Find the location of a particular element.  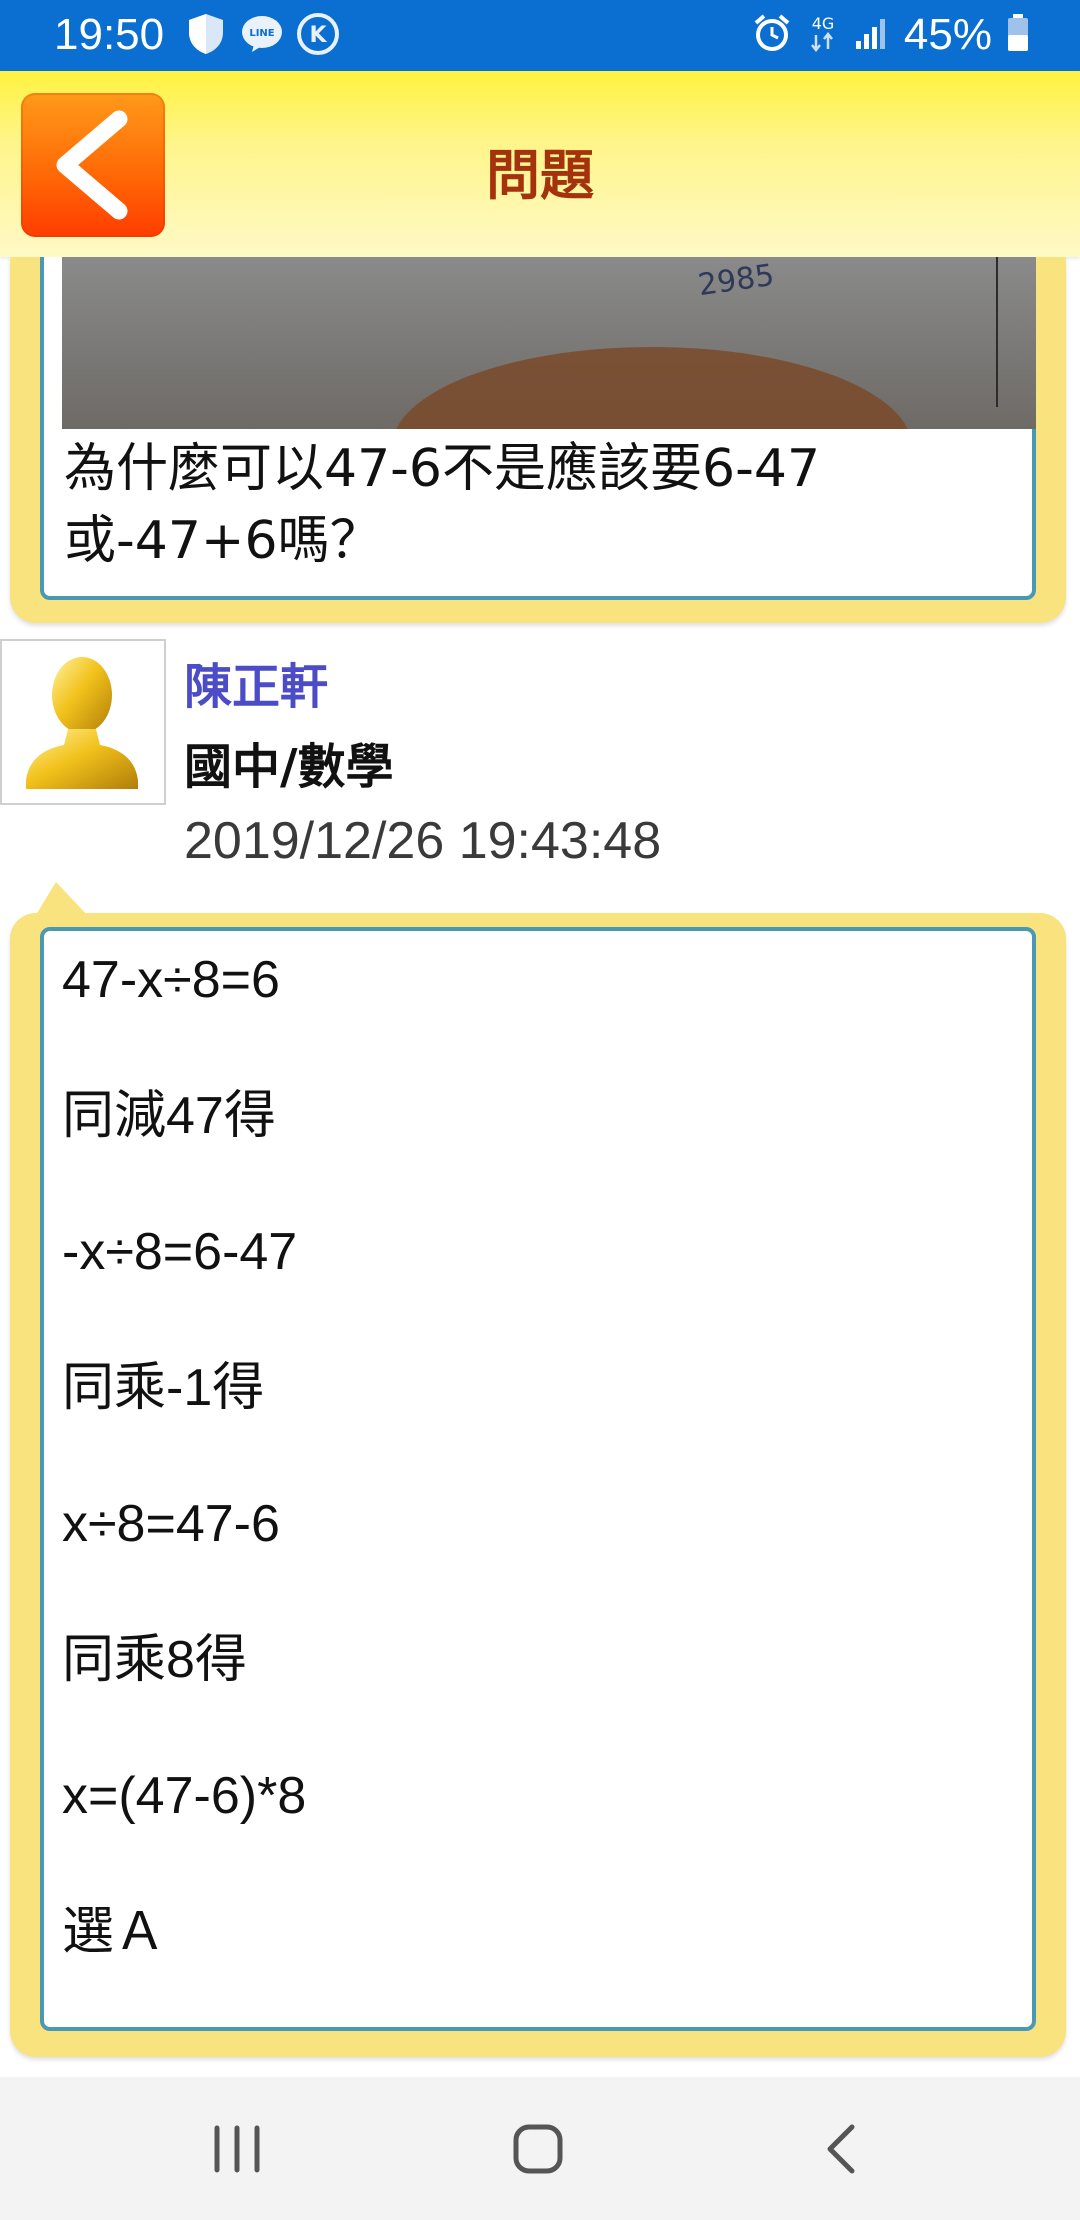

avatar is located at coordinates (83, 722).